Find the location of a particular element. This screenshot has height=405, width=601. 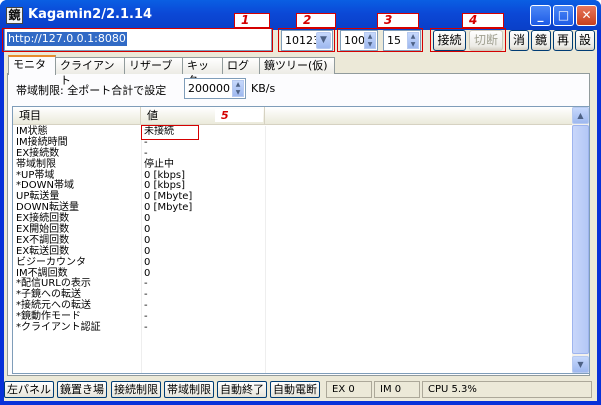

row-key: *UP帯域 is located at coordinates (35, 175).